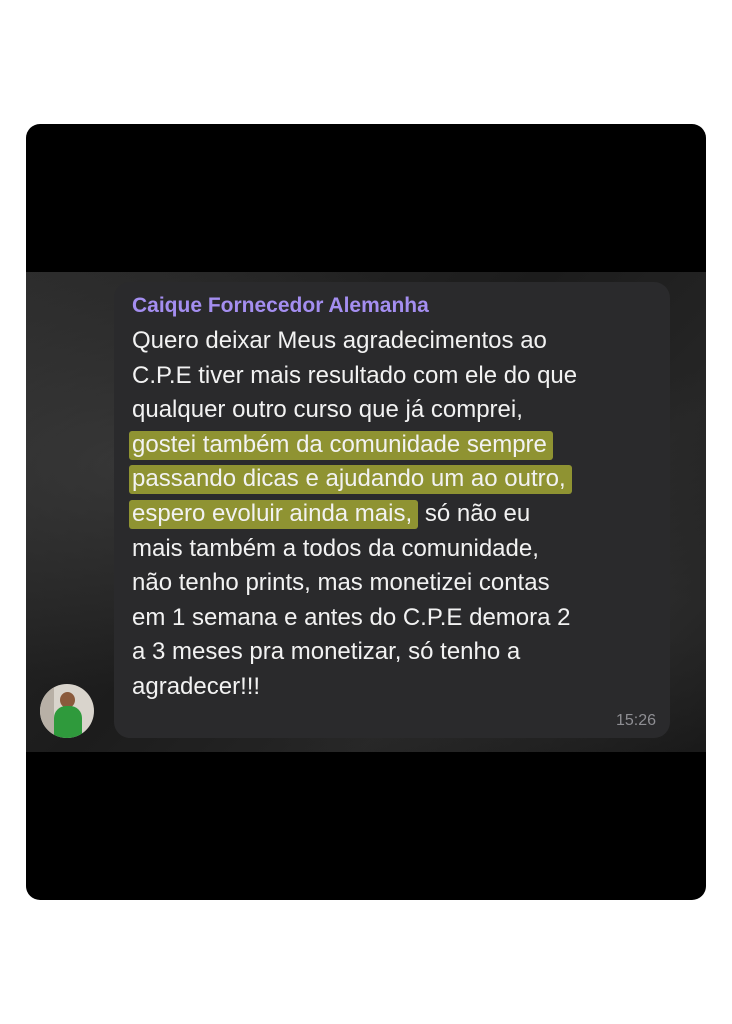  What do you see at coordinates (393, 306) in the screenshot?
I see `sender-name: Caique Fornecedor Alemanha` at bounding box center [393, 306].